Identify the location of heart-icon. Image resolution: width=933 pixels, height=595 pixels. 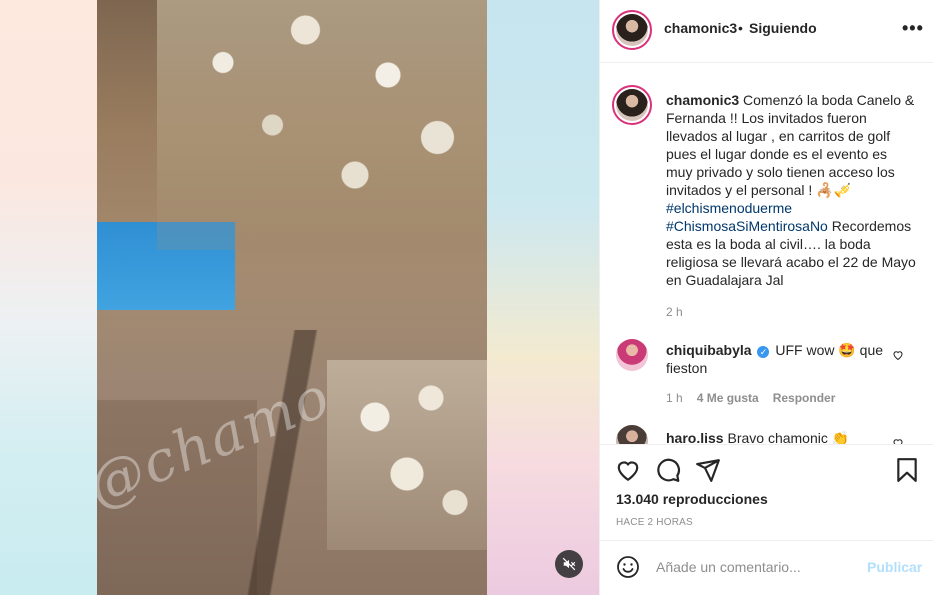
(628, 470).